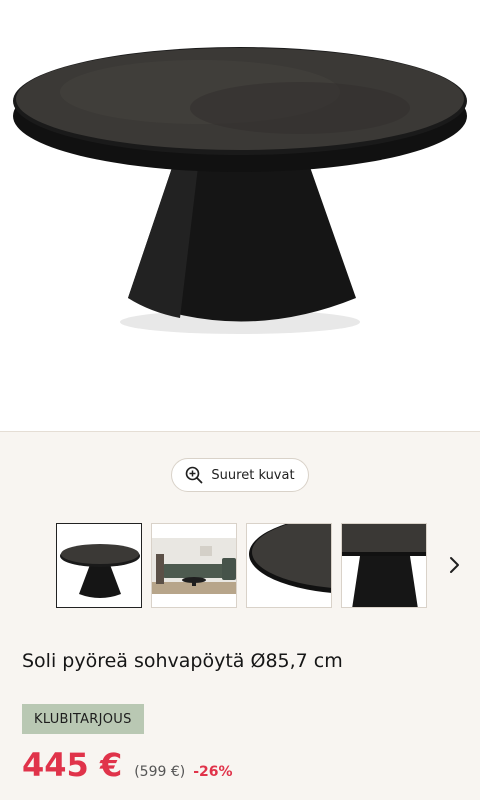 This screenshot has height=800, width=480. I want to click on current-price: 445 €, so click(72, 765).